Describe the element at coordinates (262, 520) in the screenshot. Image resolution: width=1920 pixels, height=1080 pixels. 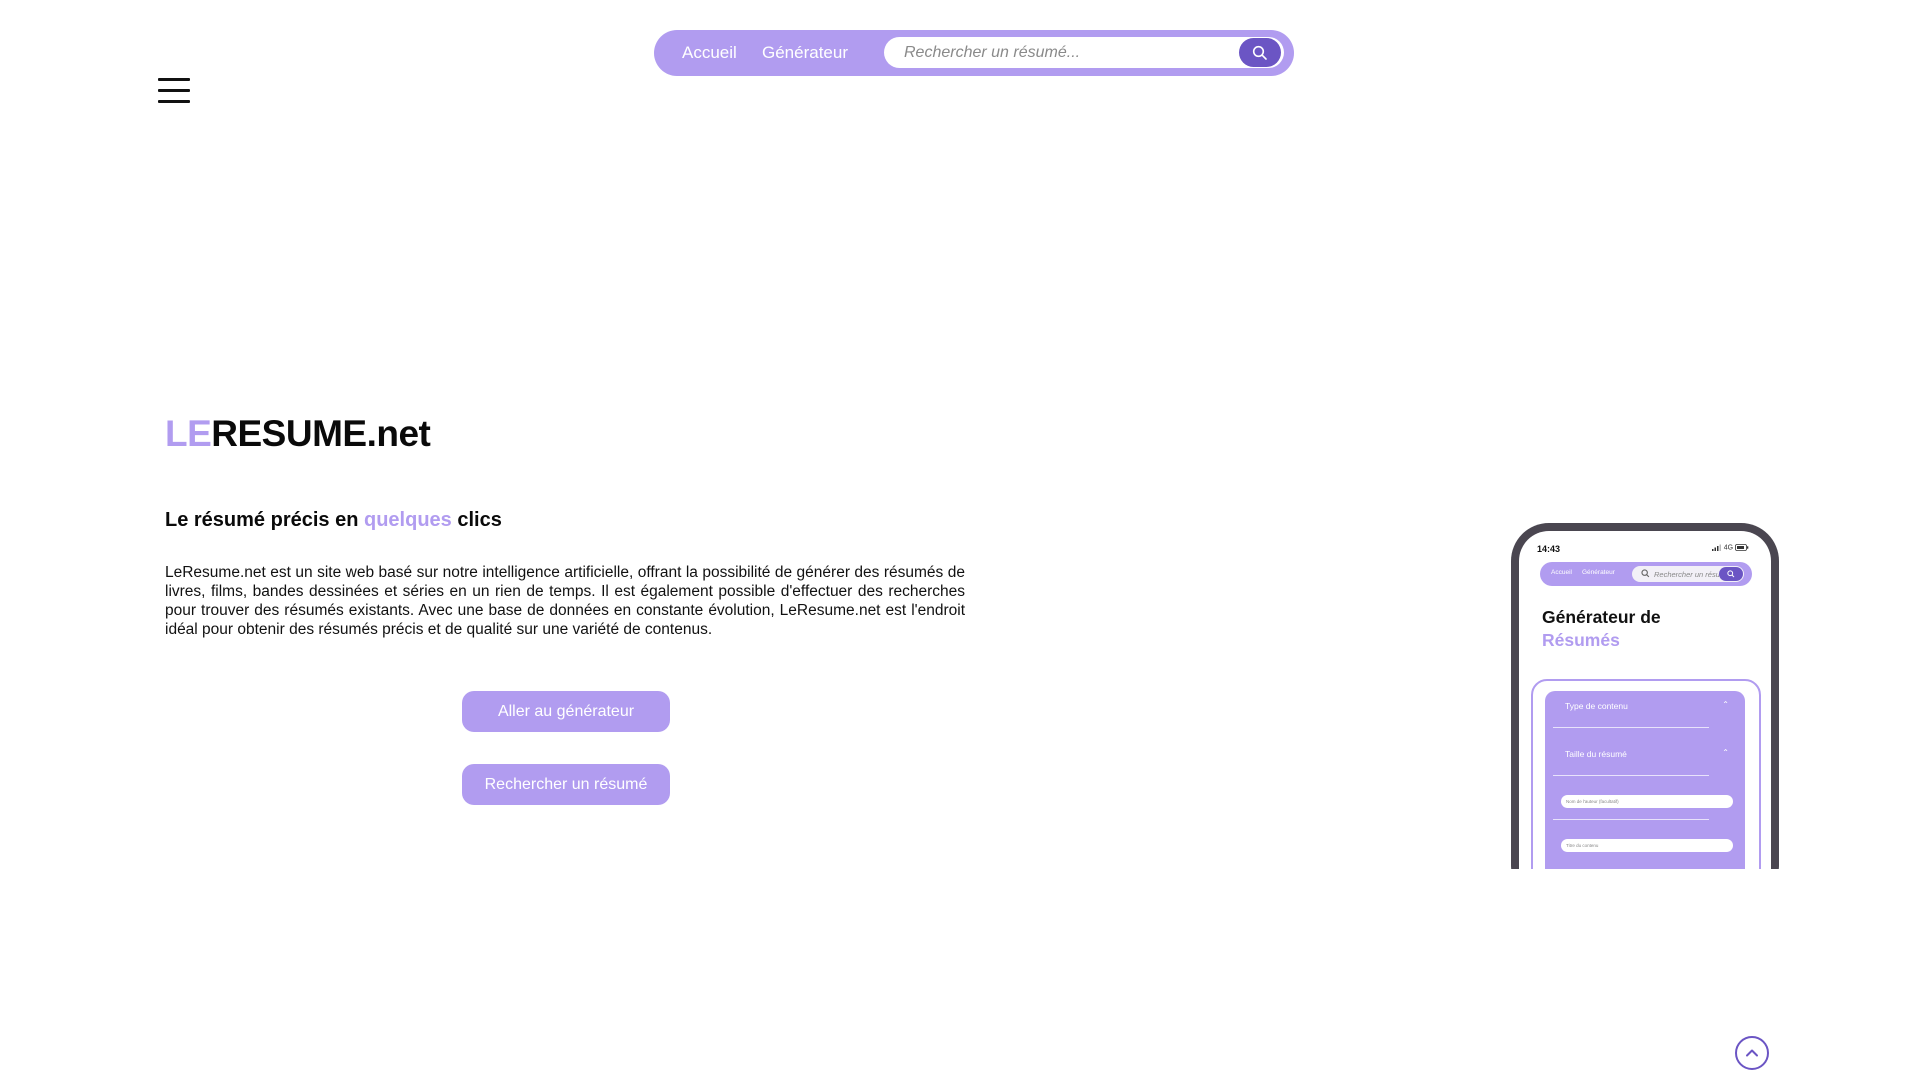
I see `tagline-start: Le résumé précis en` at that location.